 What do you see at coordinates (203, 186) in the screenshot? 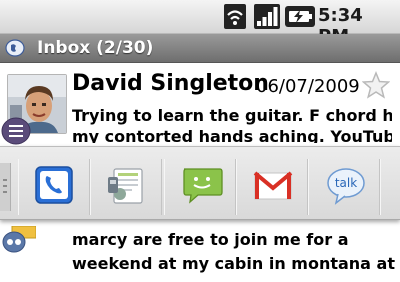
I see `sms-icon` at bounding box center [203, 186].